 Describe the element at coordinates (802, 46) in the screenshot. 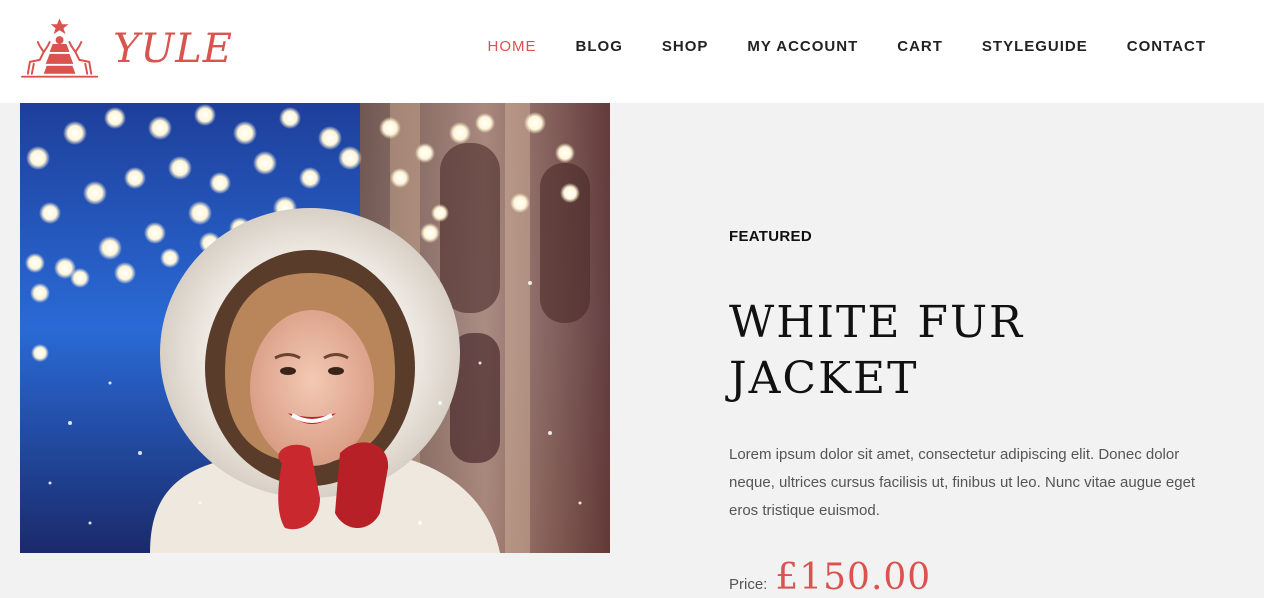

I see `nav-item-my-account: MY ACCOUNT` at that location.